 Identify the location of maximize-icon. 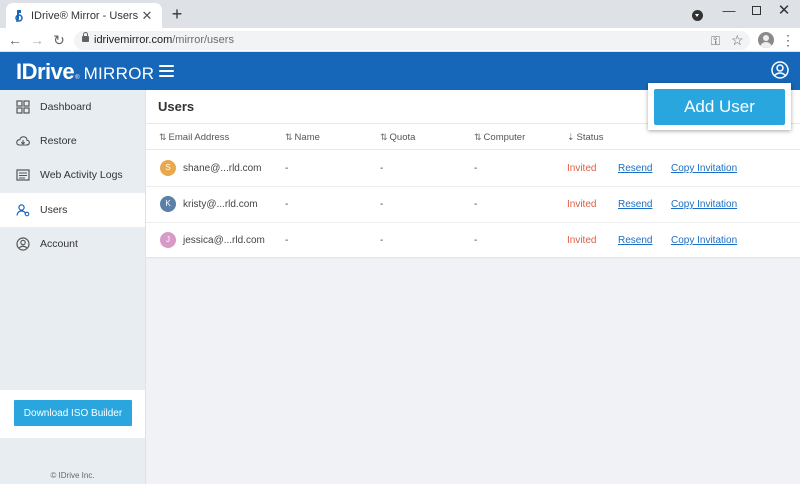
(756, 10).